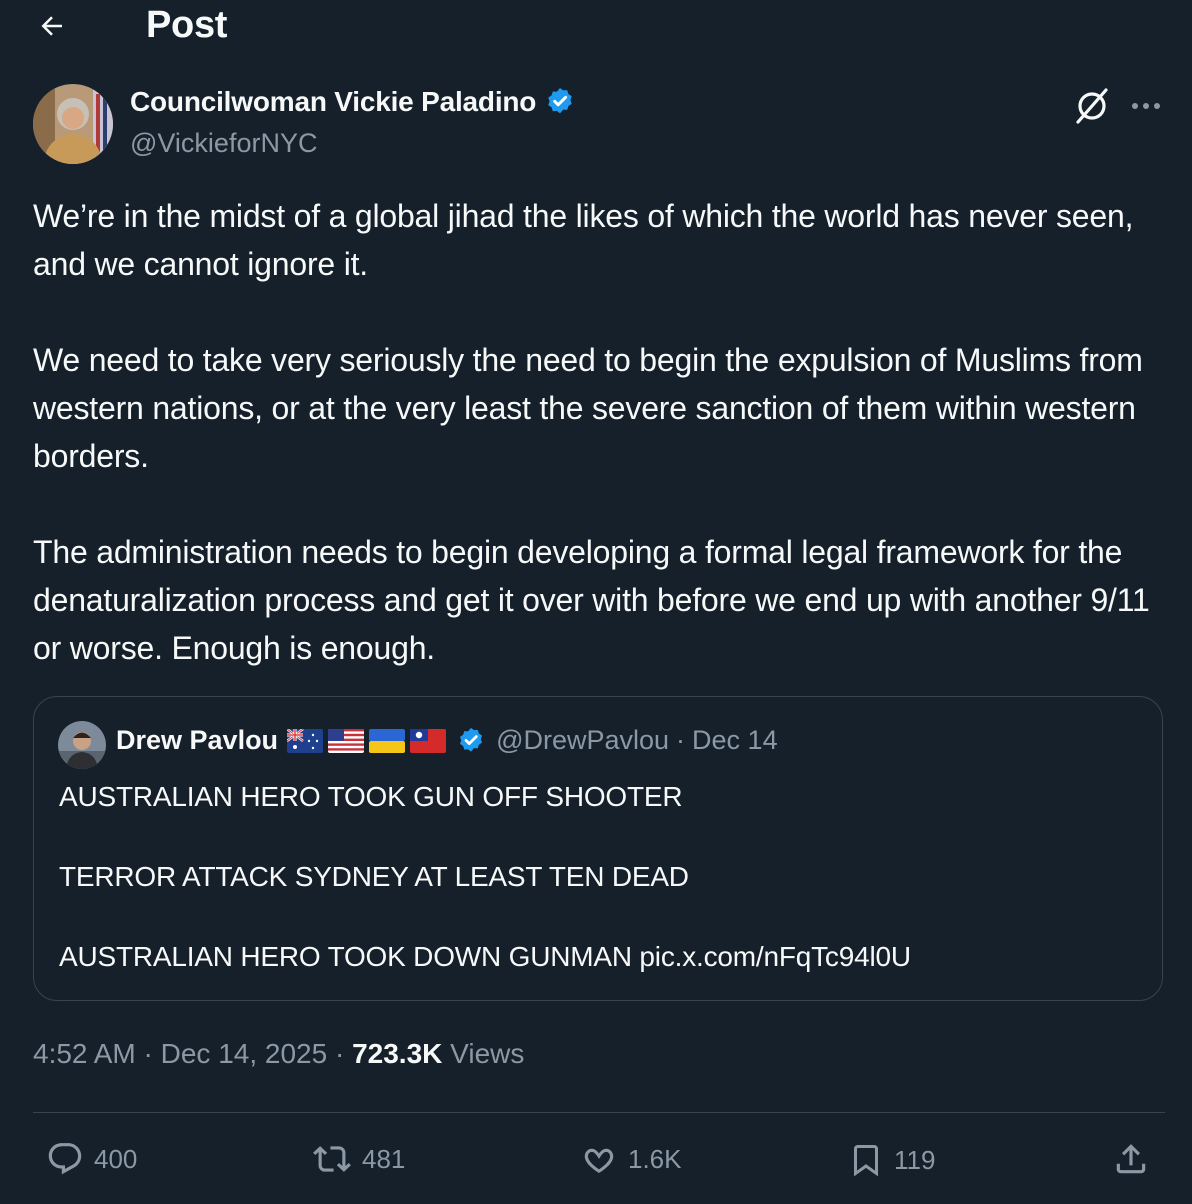 This screenshot has height=1204, width=1192. Describe the element at coordinates (82, 745) in the screenshot. I see `quoted-author-avatar` at that location.